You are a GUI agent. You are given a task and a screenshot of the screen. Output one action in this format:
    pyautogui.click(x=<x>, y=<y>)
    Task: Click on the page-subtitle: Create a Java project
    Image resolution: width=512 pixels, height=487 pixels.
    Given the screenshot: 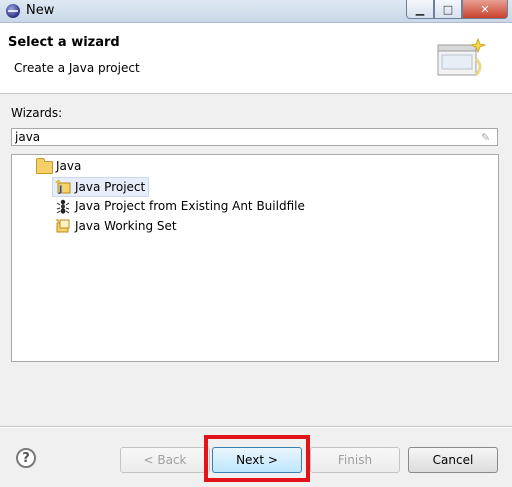 What is the action you would take?
    pyautogui.click(x=77, y=68)
    